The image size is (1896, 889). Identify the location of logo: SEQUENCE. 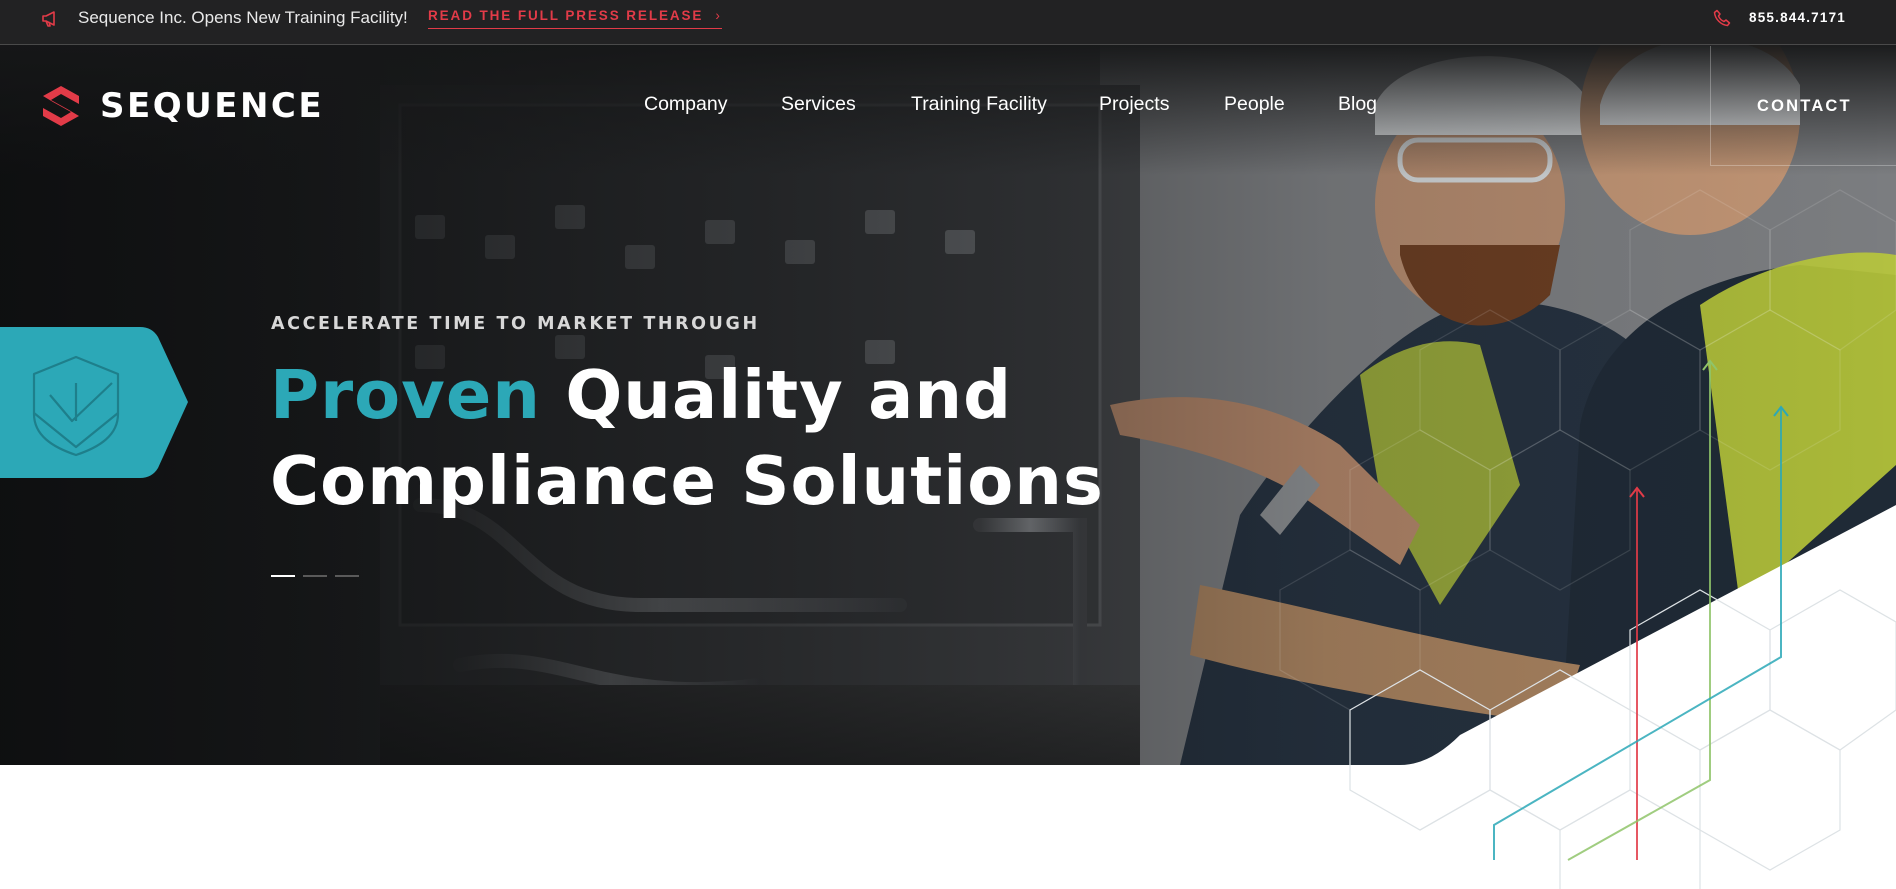
(182, 106).